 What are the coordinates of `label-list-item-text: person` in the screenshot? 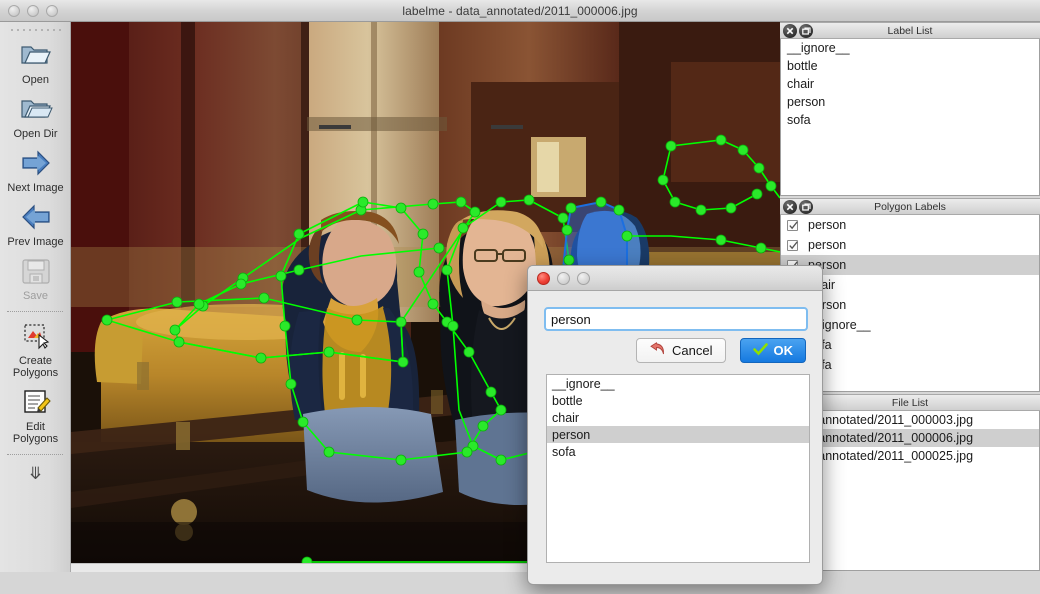 It's located at (806, 102).